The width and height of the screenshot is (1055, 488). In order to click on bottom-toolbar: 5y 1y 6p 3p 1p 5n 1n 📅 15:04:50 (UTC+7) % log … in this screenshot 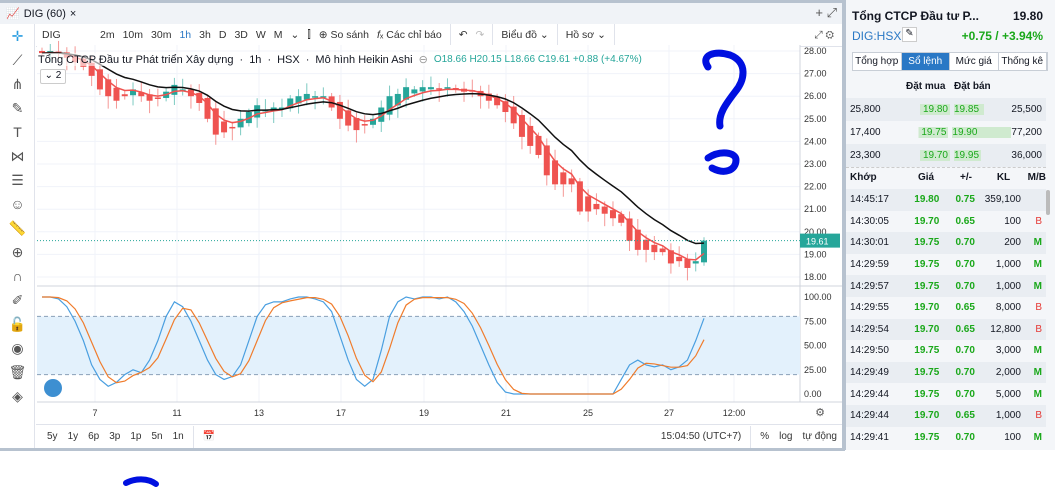, I will do `click(439, 436)`.